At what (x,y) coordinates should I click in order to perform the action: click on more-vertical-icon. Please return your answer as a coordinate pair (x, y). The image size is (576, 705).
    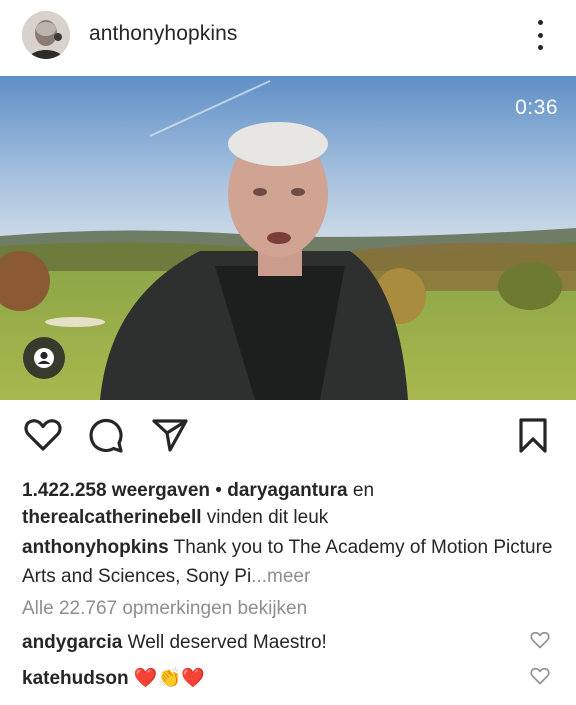
    Looking at the image, I should click on (540, 35).